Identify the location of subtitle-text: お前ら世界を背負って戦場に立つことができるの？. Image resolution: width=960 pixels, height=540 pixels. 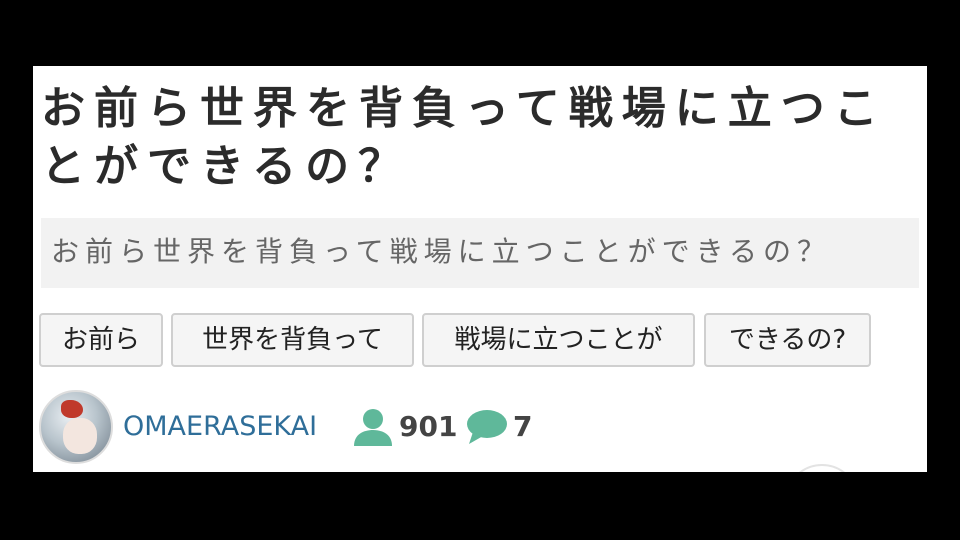
(441, 251).